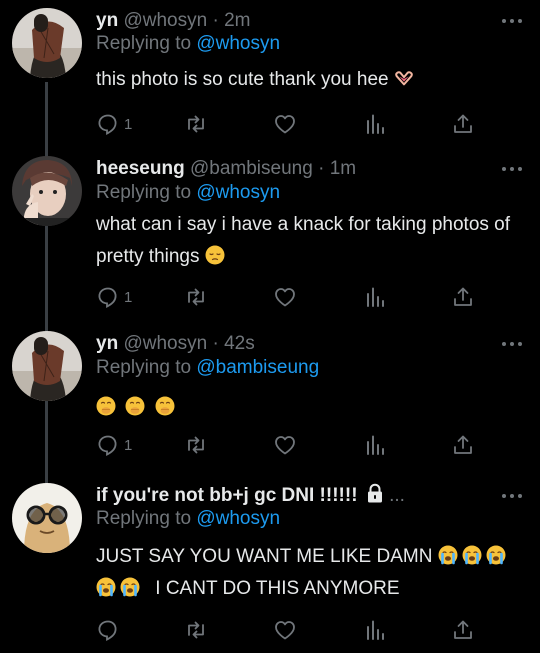 The height and width of the screenshot is (653, 540). I want to click on replying-to: Replying to @bambiseung, so click(207, 368).